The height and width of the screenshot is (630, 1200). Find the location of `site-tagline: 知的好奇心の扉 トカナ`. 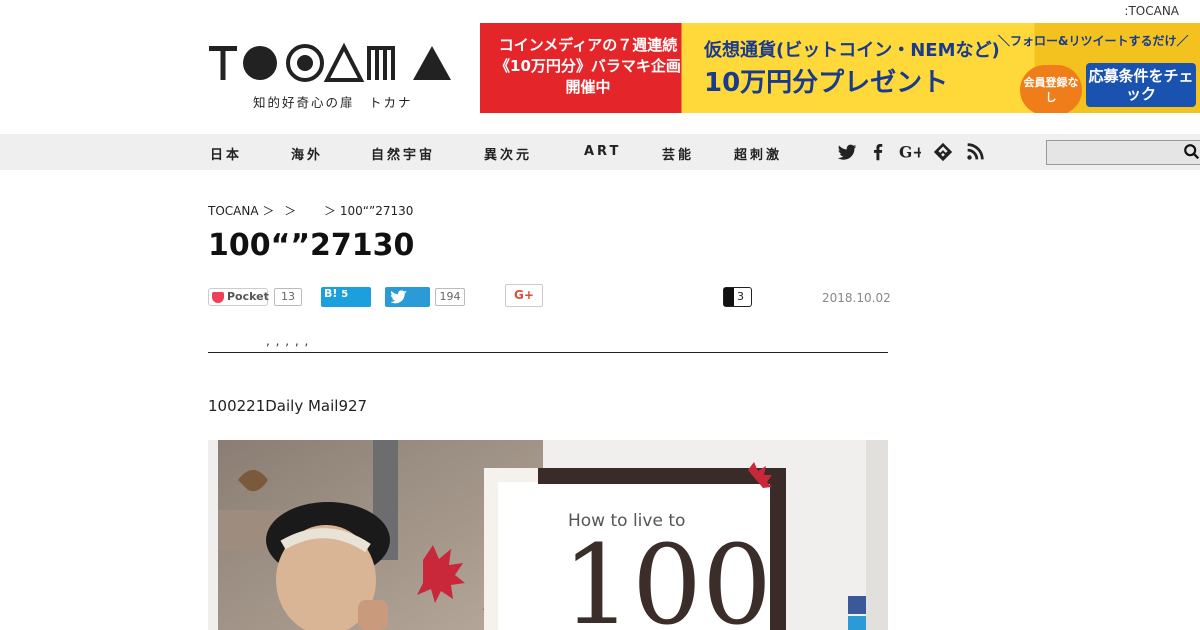

site-tagline: 知的好奇心の扉 トカナ is located at coordinates (333, 102).